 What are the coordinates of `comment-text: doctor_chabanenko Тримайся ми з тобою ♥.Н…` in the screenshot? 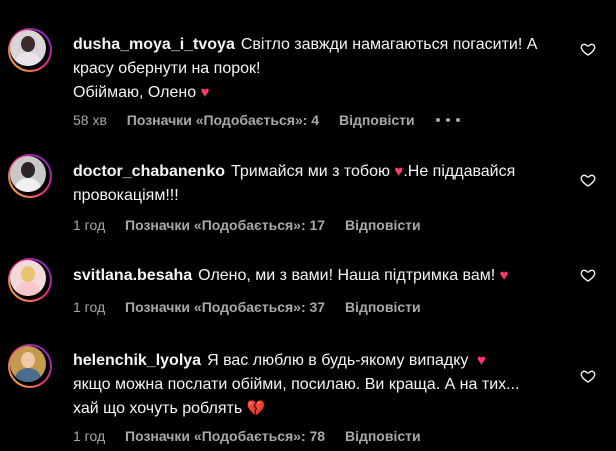 It's located at (294, 183).